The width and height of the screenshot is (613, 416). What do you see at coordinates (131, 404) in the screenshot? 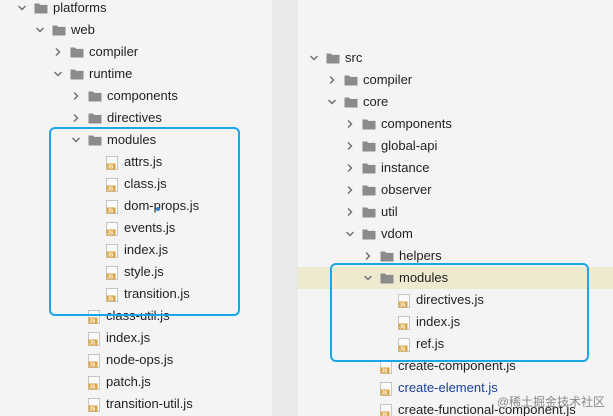
I see `tree-row-content: JS transition-util.js` at bounding box center [131, 404].